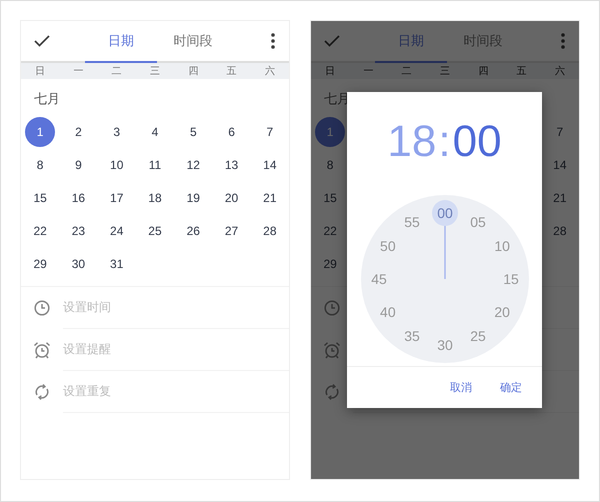  Describe the element at coordinates (193, 131) in the screenshot. I see `day-cell: 5` at that location.